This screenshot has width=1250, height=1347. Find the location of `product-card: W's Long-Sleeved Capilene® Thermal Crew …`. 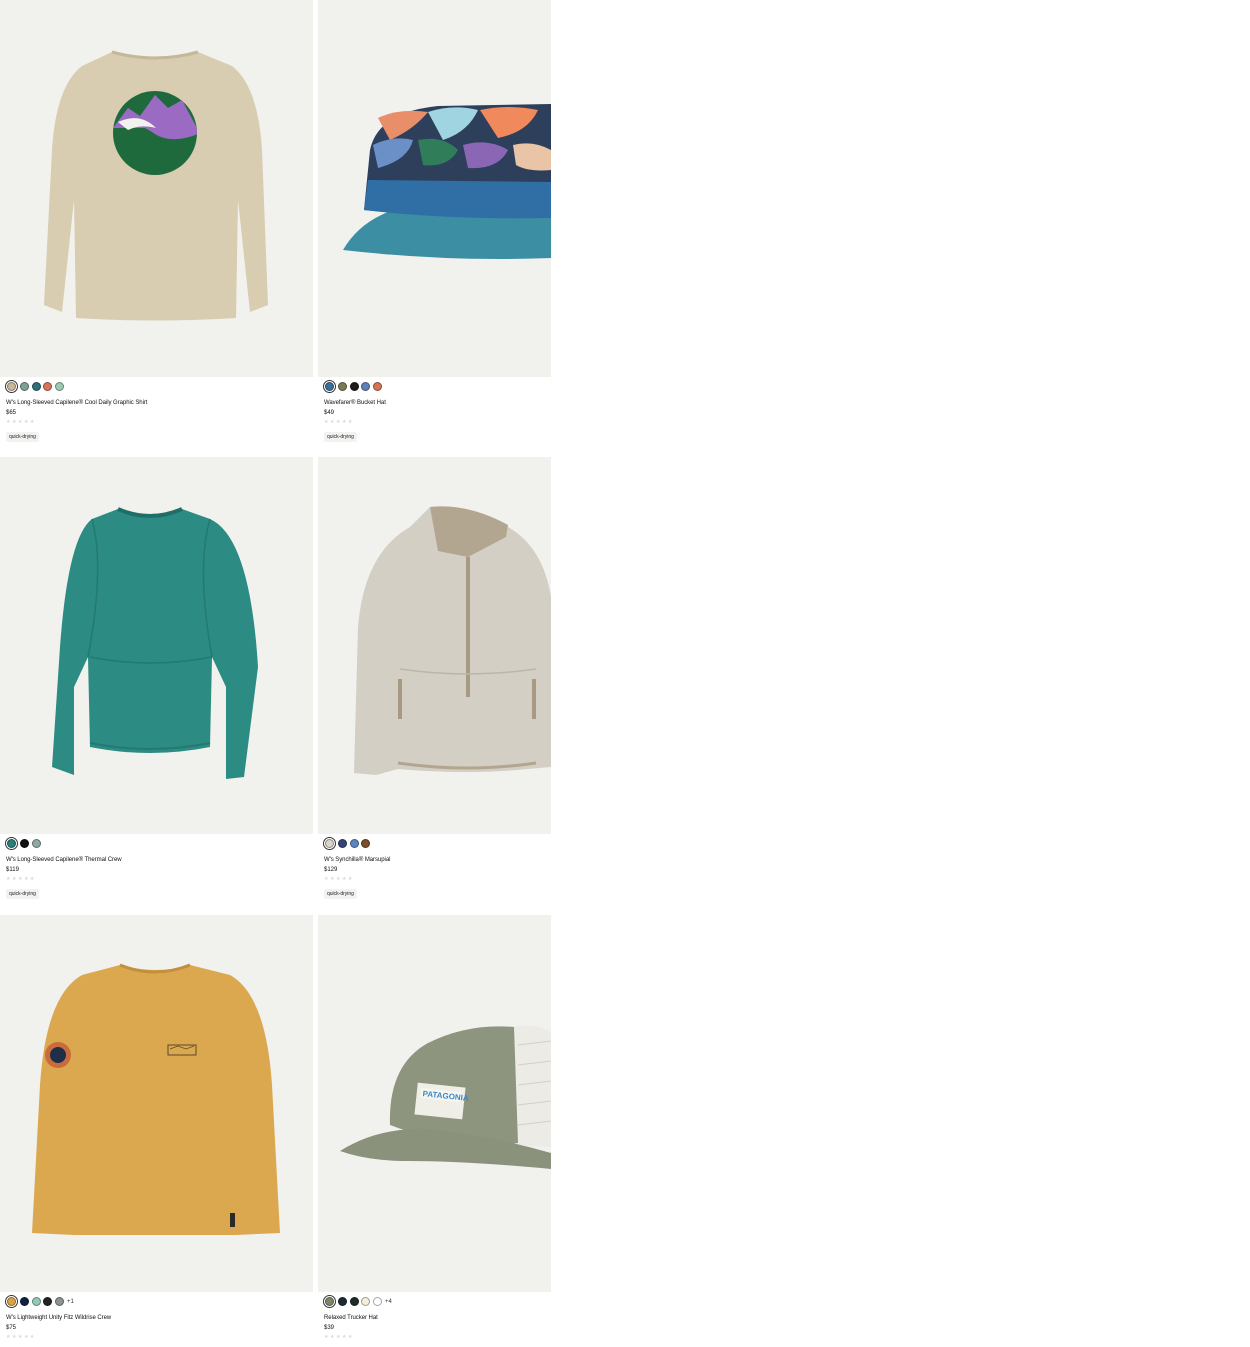

product-card: W's Long-Sleeved Capilene® Thermal Crew … is located at coordinates (156, 686).